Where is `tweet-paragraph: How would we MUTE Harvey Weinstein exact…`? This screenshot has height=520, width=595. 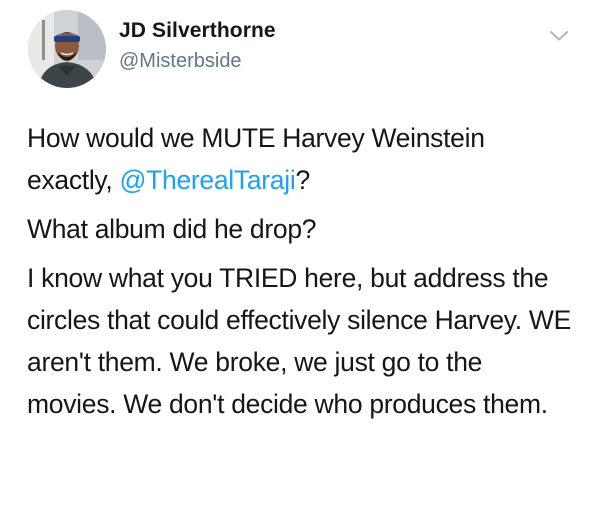
tweet-paragraph: How would we MUTE Harvey Weinstein exact… is located at coordinates (299, 159).